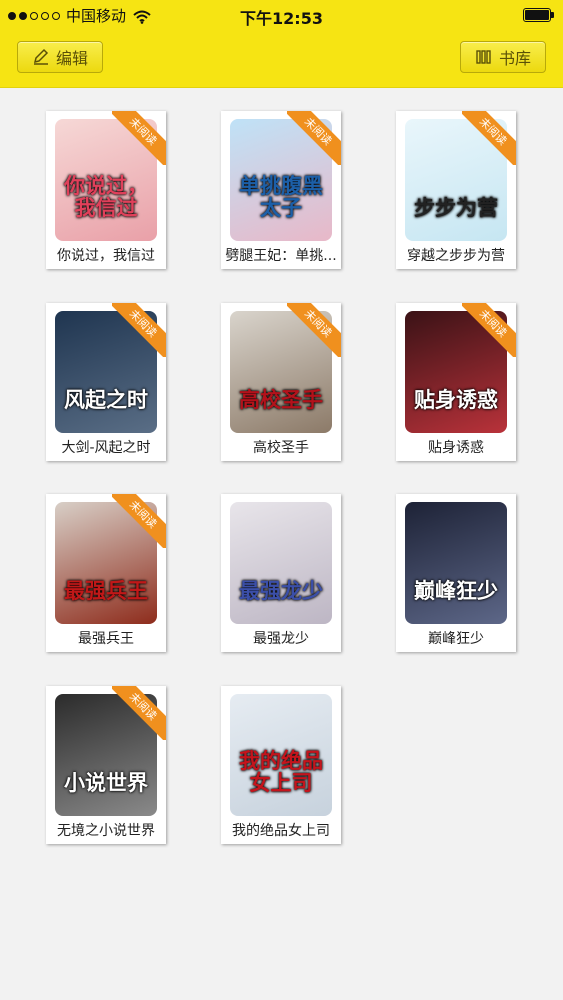 Image resolution: width=563 pixels, height=1000 pixels. I want to click on book-cover-title: 我的绝品 女上司, so click(281, 771).